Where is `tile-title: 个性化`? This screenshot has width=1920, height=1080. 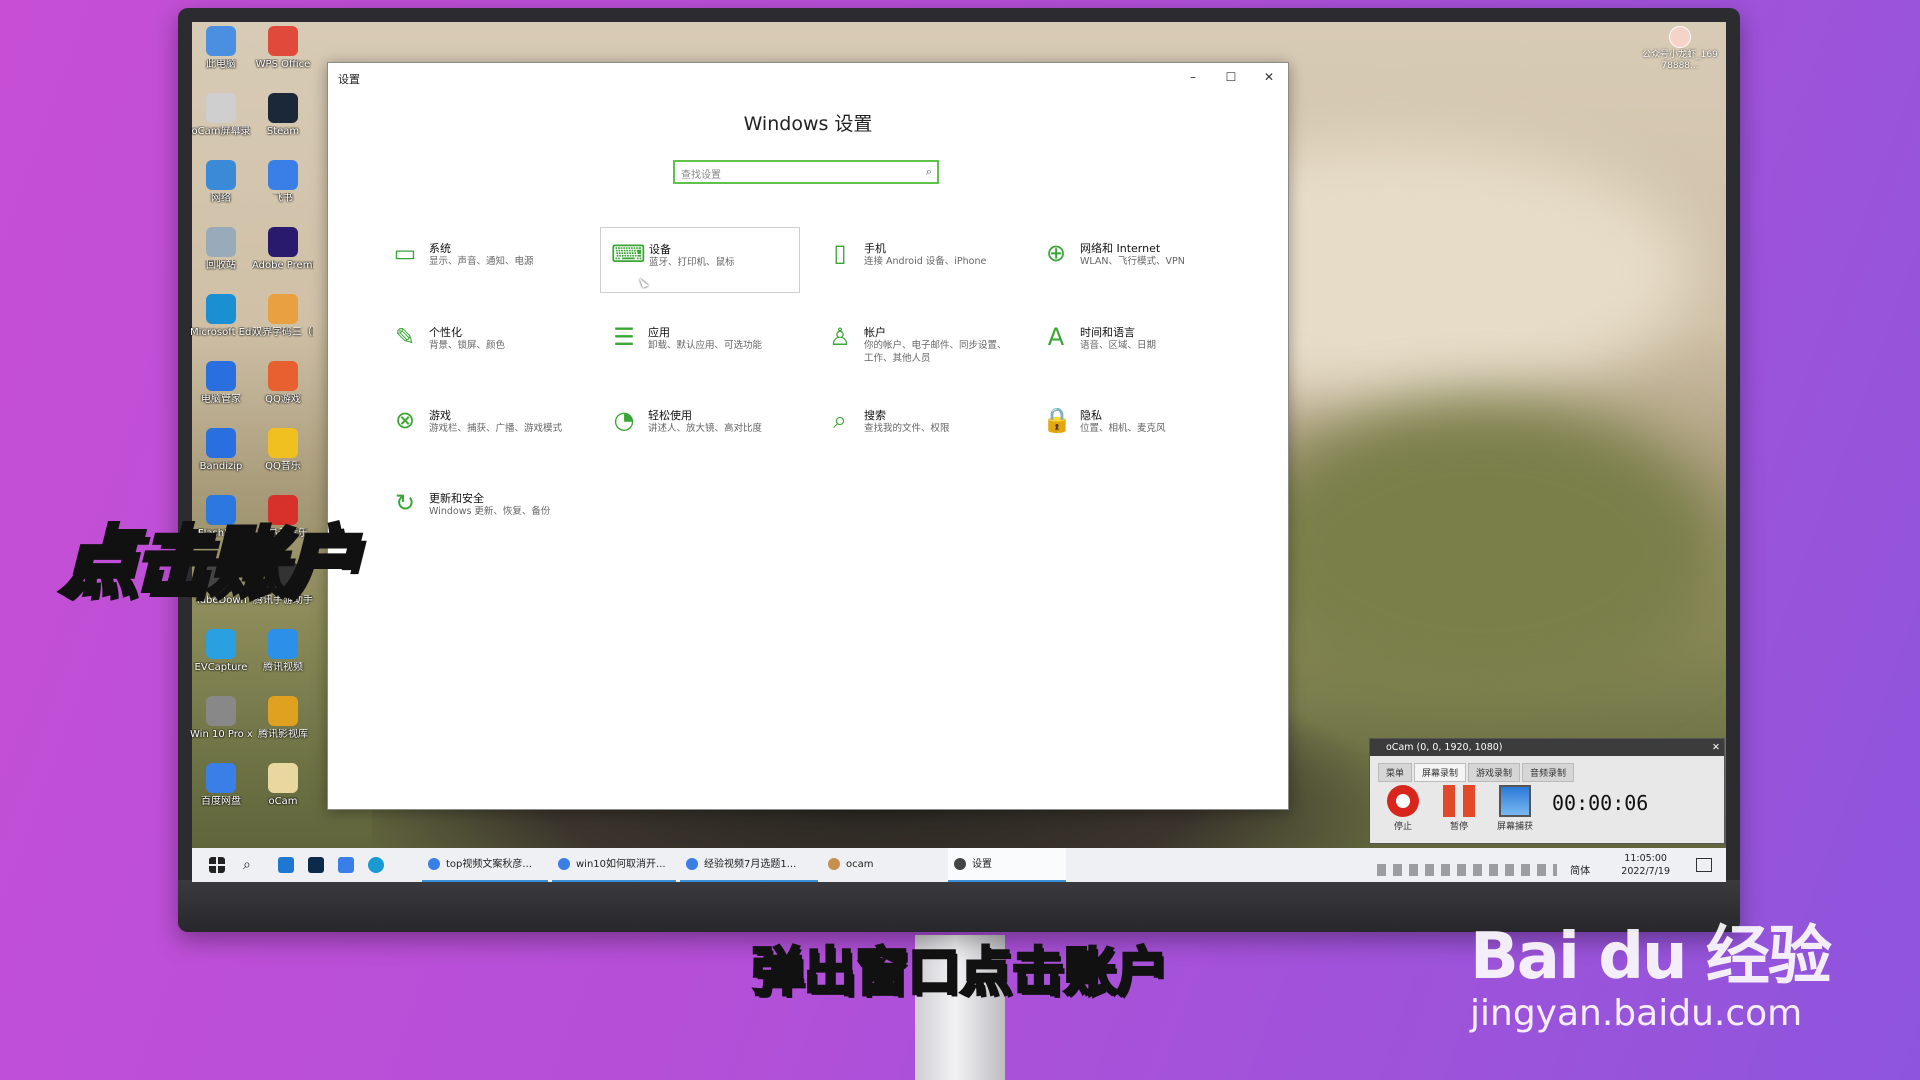
tile-title: 个性化 is located at coordinates (445, 332).